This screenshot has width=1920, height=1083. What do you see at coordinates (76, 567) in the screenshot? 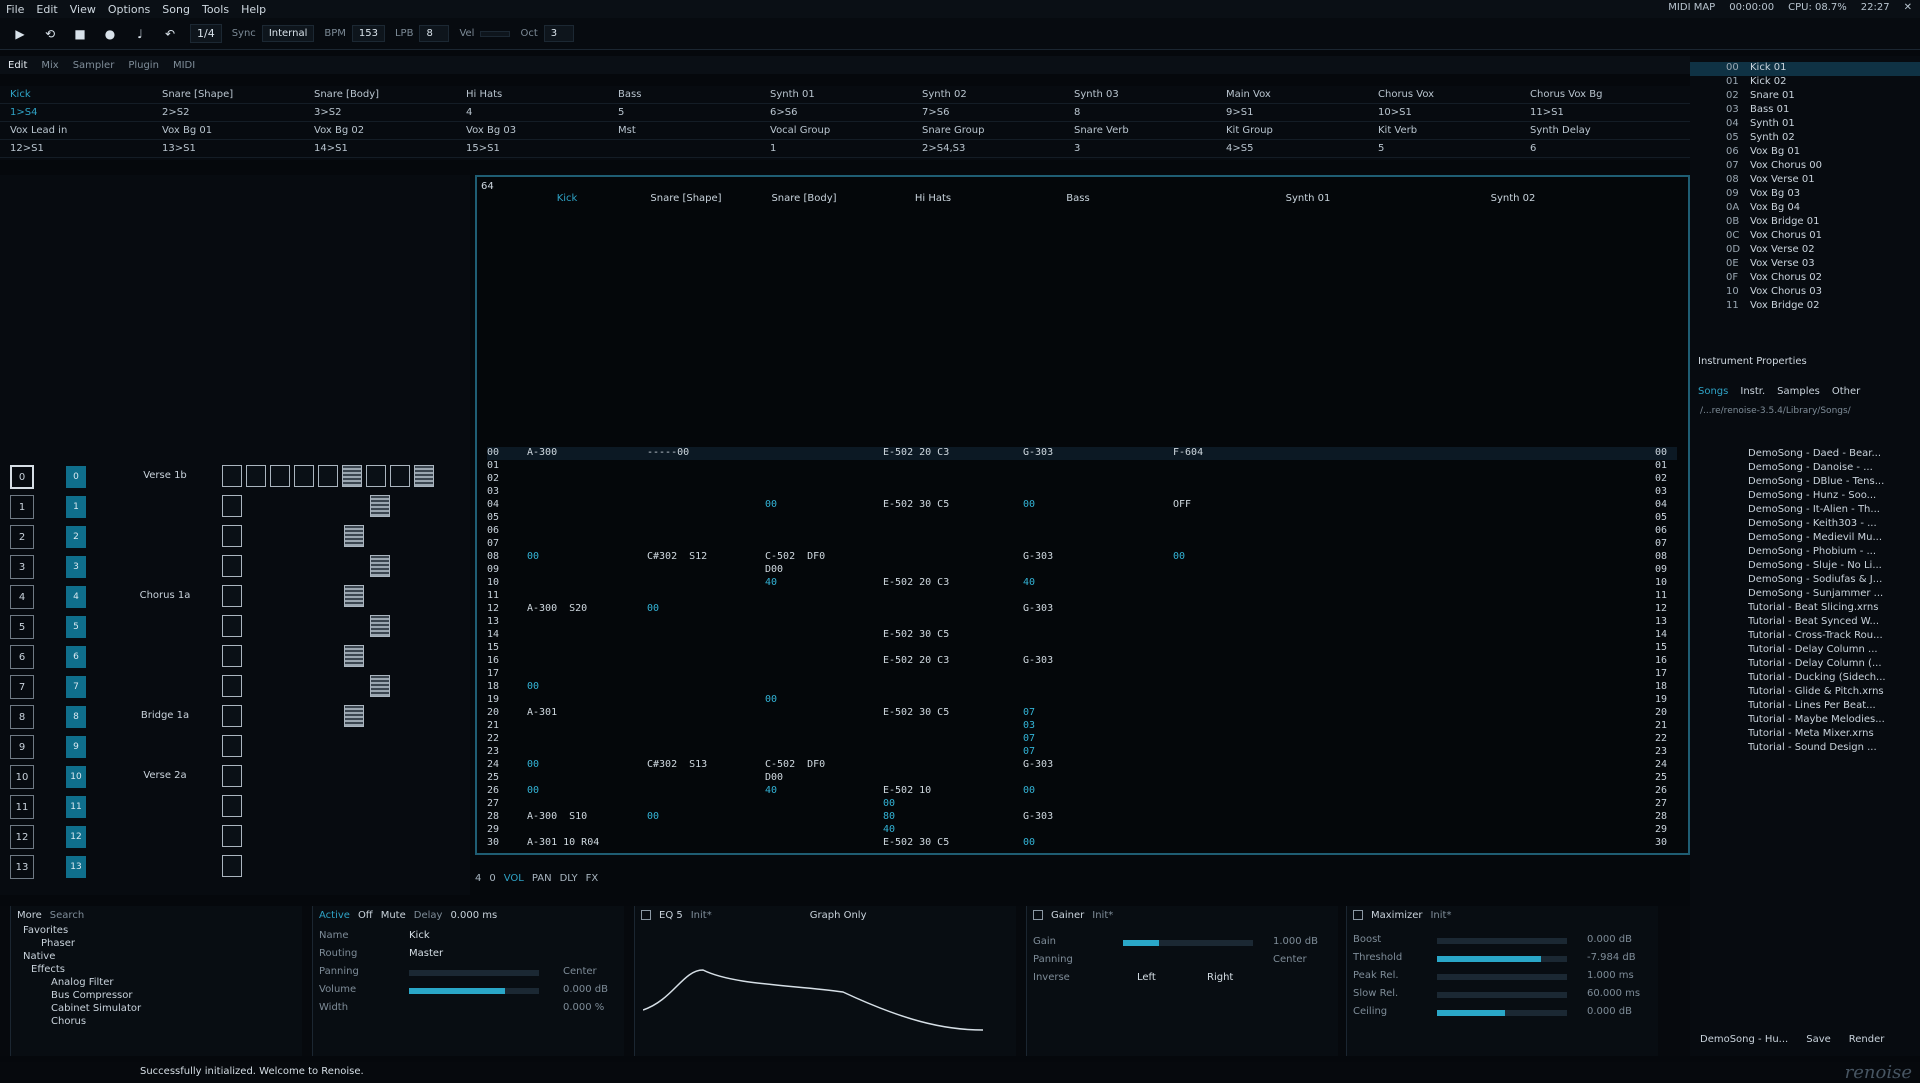
I see `pattern-index: 3` at bounding box center [76, 567].